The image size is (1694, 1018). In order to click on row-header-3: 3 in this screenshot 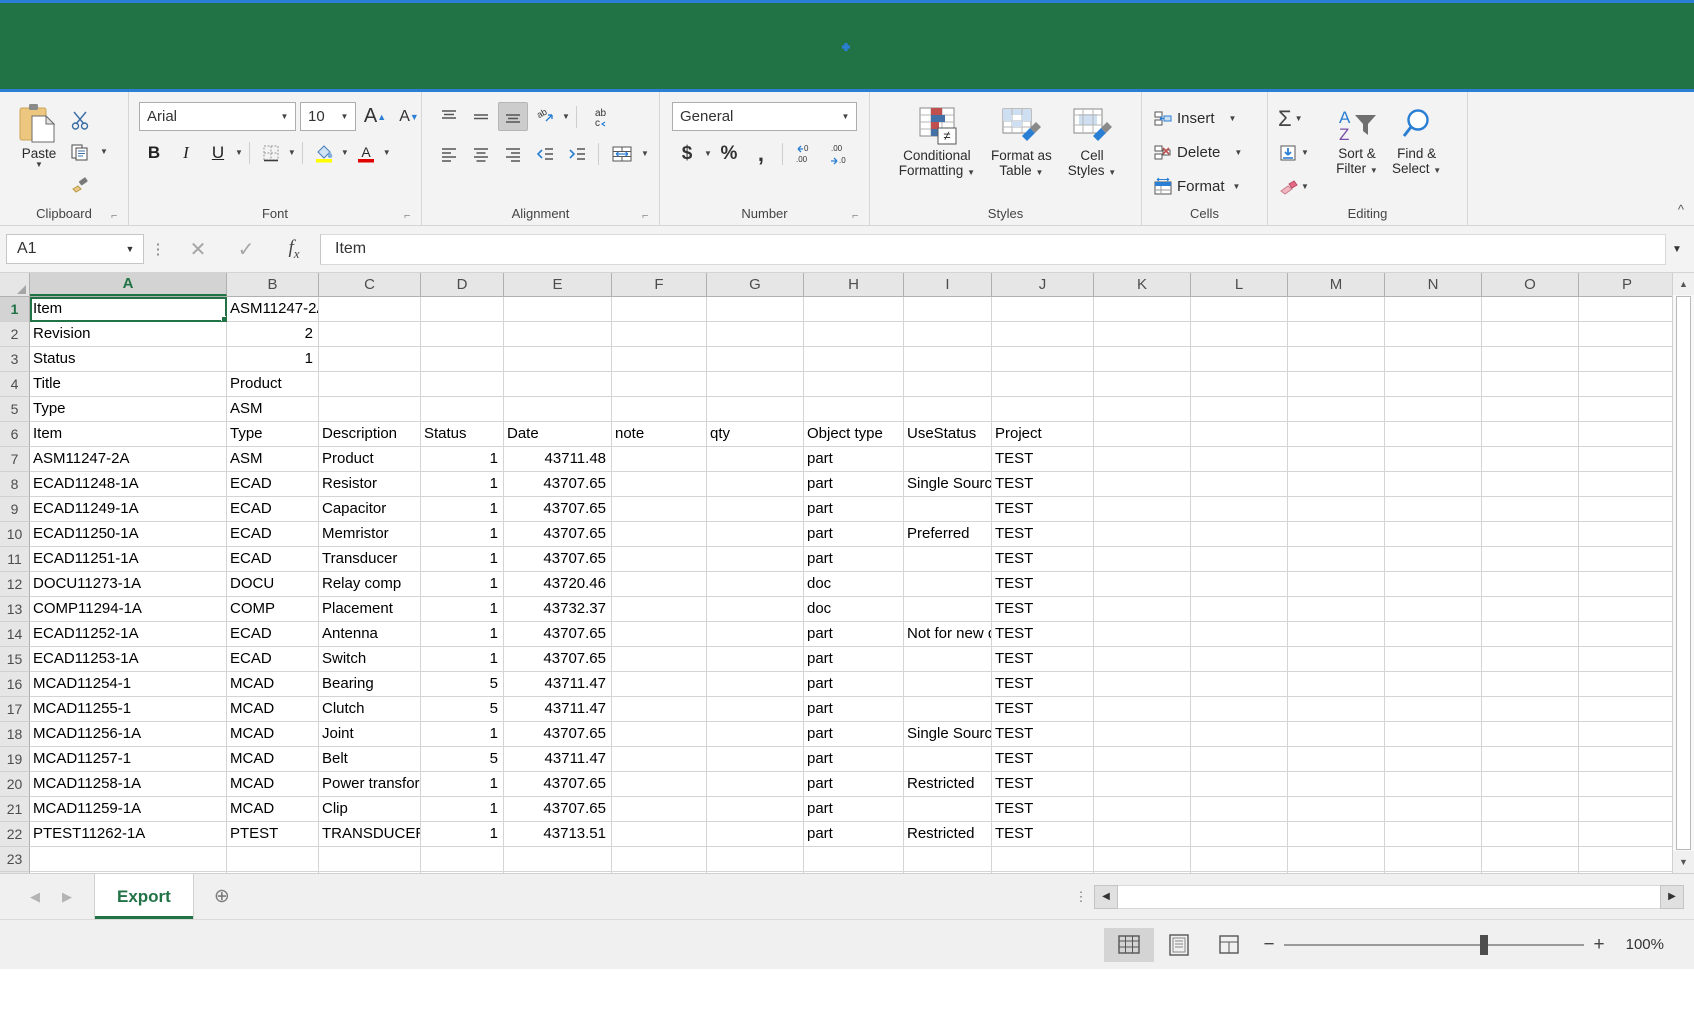, I will do `click(15, 359)`.